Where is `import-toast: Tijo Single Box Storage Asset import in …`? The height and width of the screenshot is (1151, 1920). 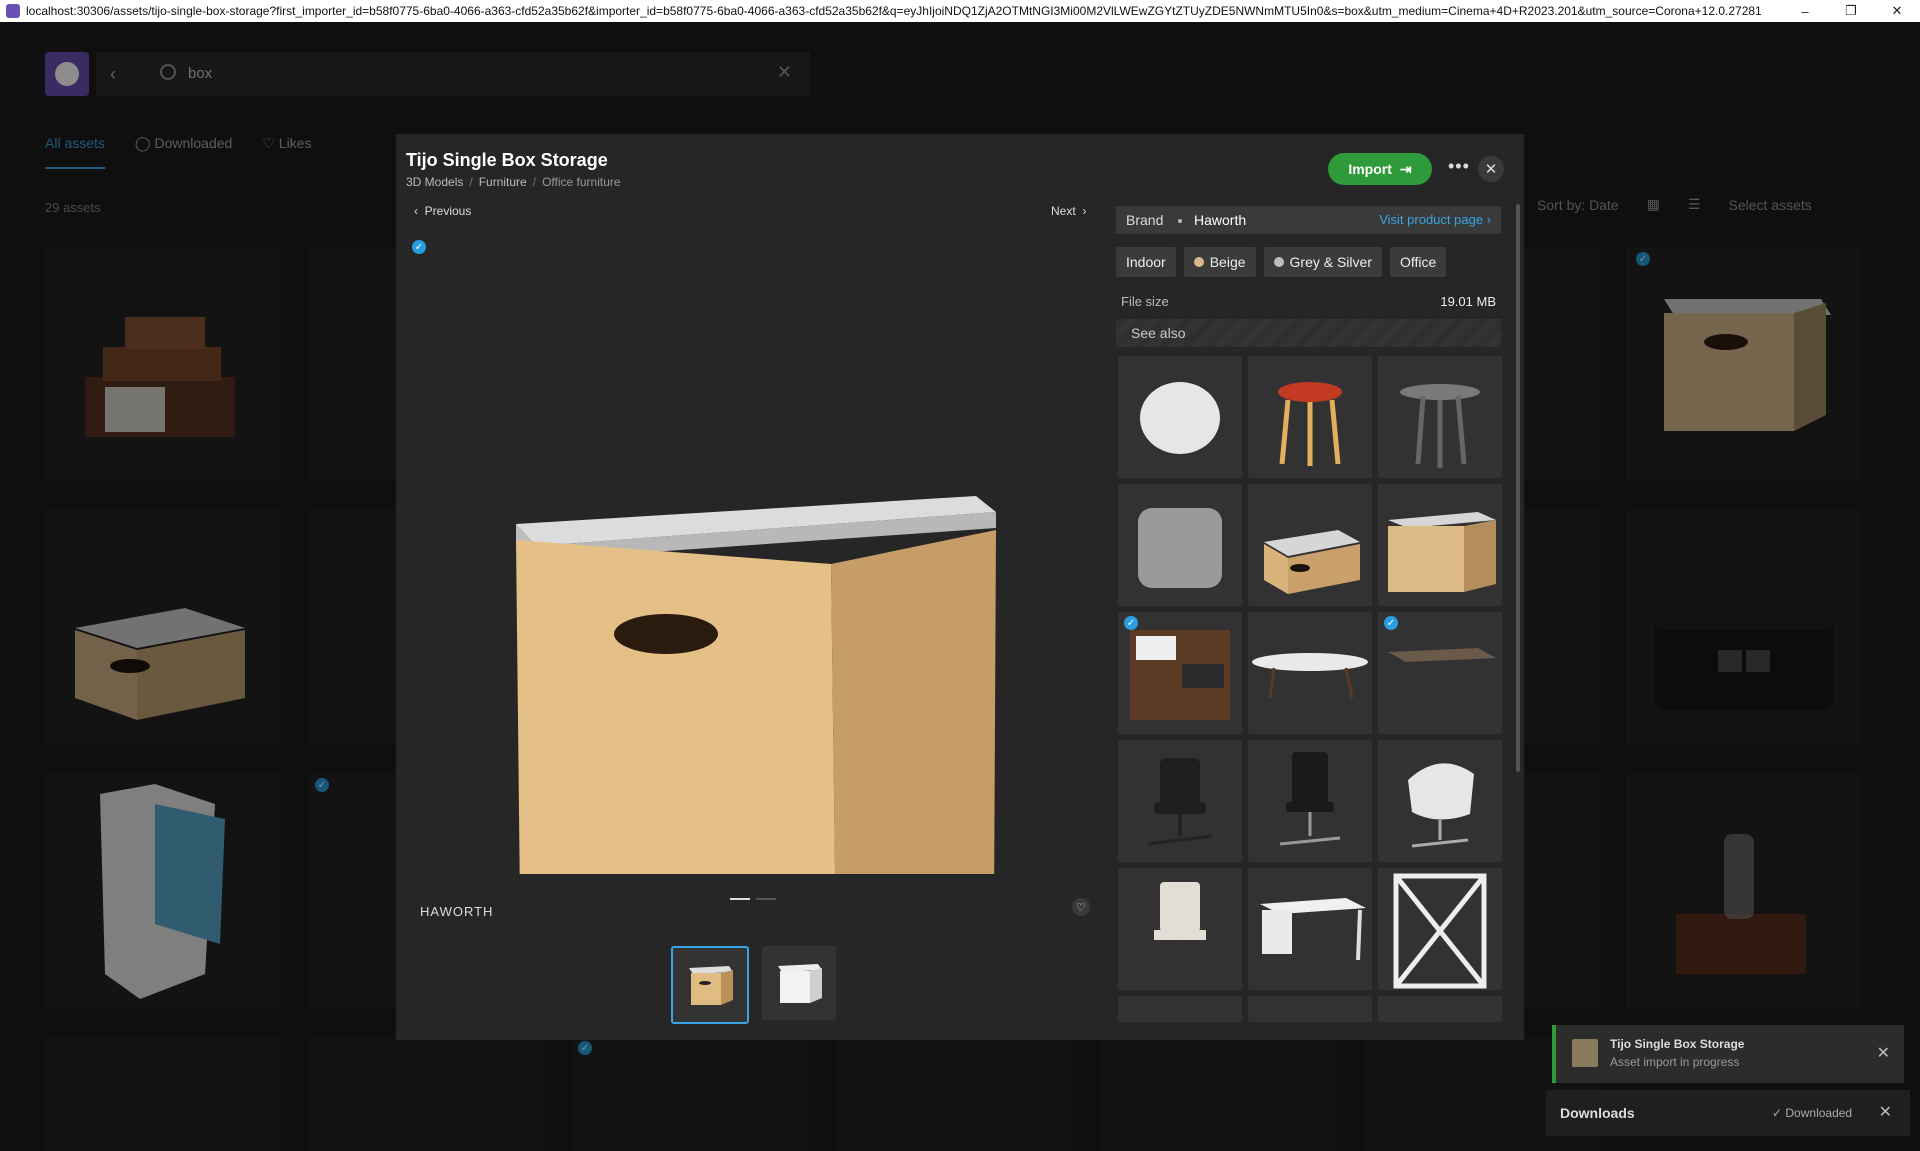
import-toast: Tijo Single Box Storage Asset import in … is located at coordinates (1728, 1054).